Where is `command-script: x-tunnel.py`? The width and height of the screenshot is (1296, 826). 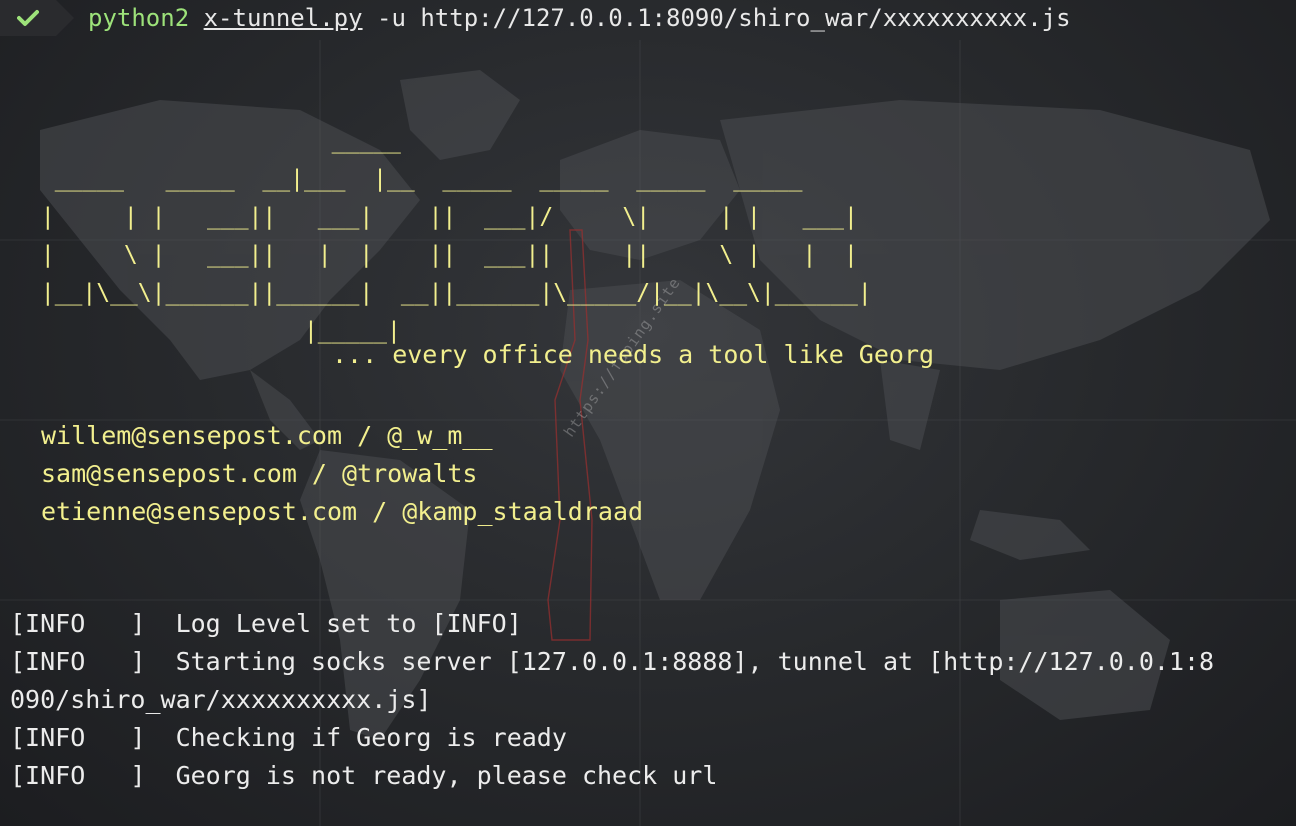 command-script: x-tunnel.py is located at coordinates (283, 18).